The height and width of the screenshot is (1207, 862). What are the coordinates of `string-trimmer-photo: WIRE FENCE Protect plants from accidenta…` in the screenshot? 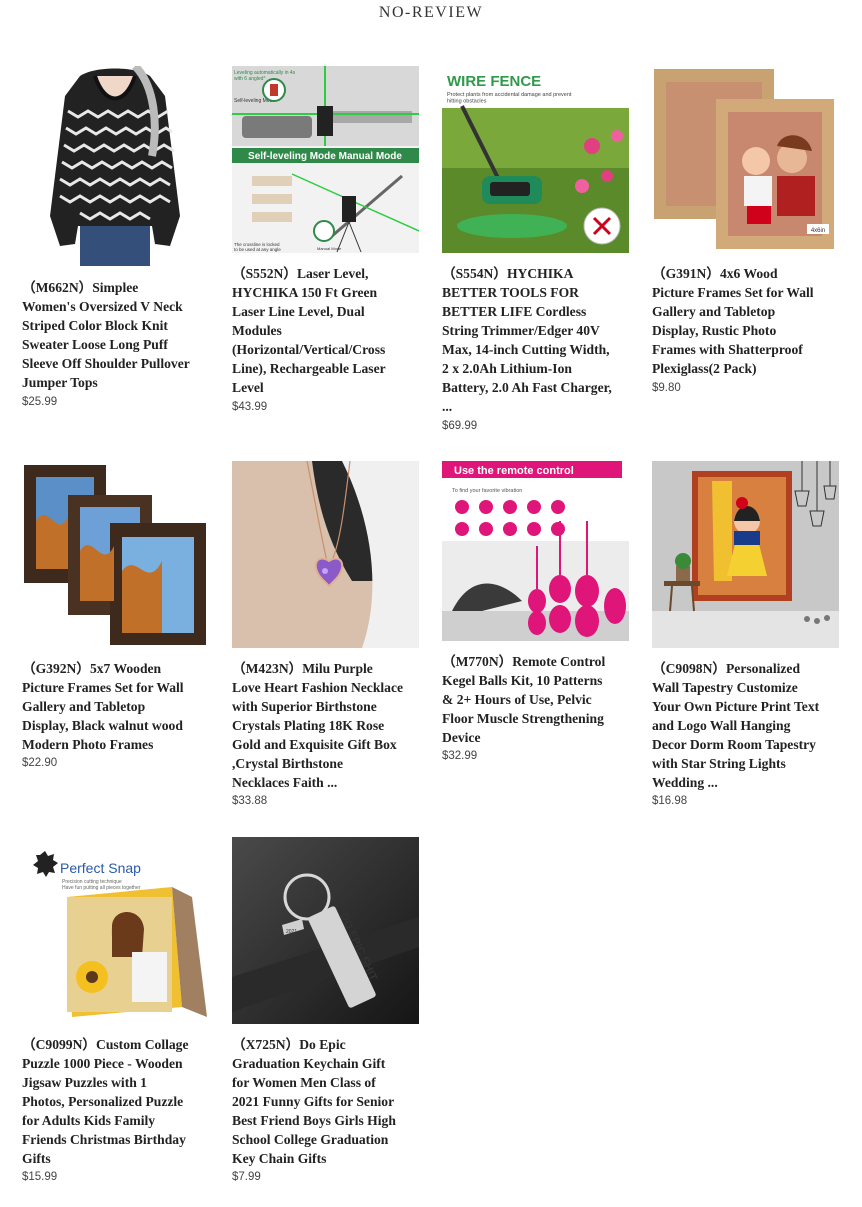 It's located at (535, 159).